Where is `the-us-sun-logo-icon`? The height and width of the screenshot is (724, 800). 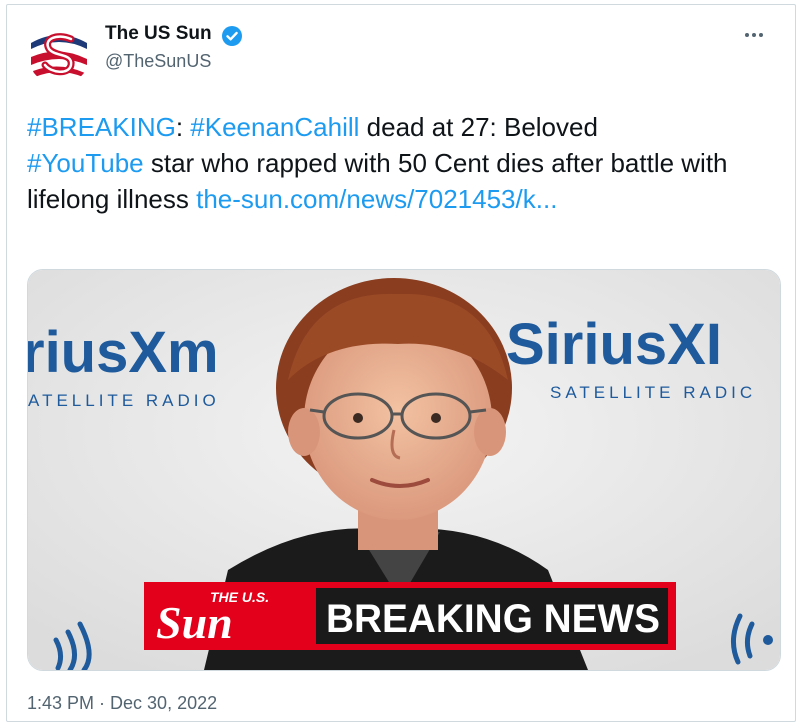 the-us-sun-logo-icon is located at coordinates (59, 53).